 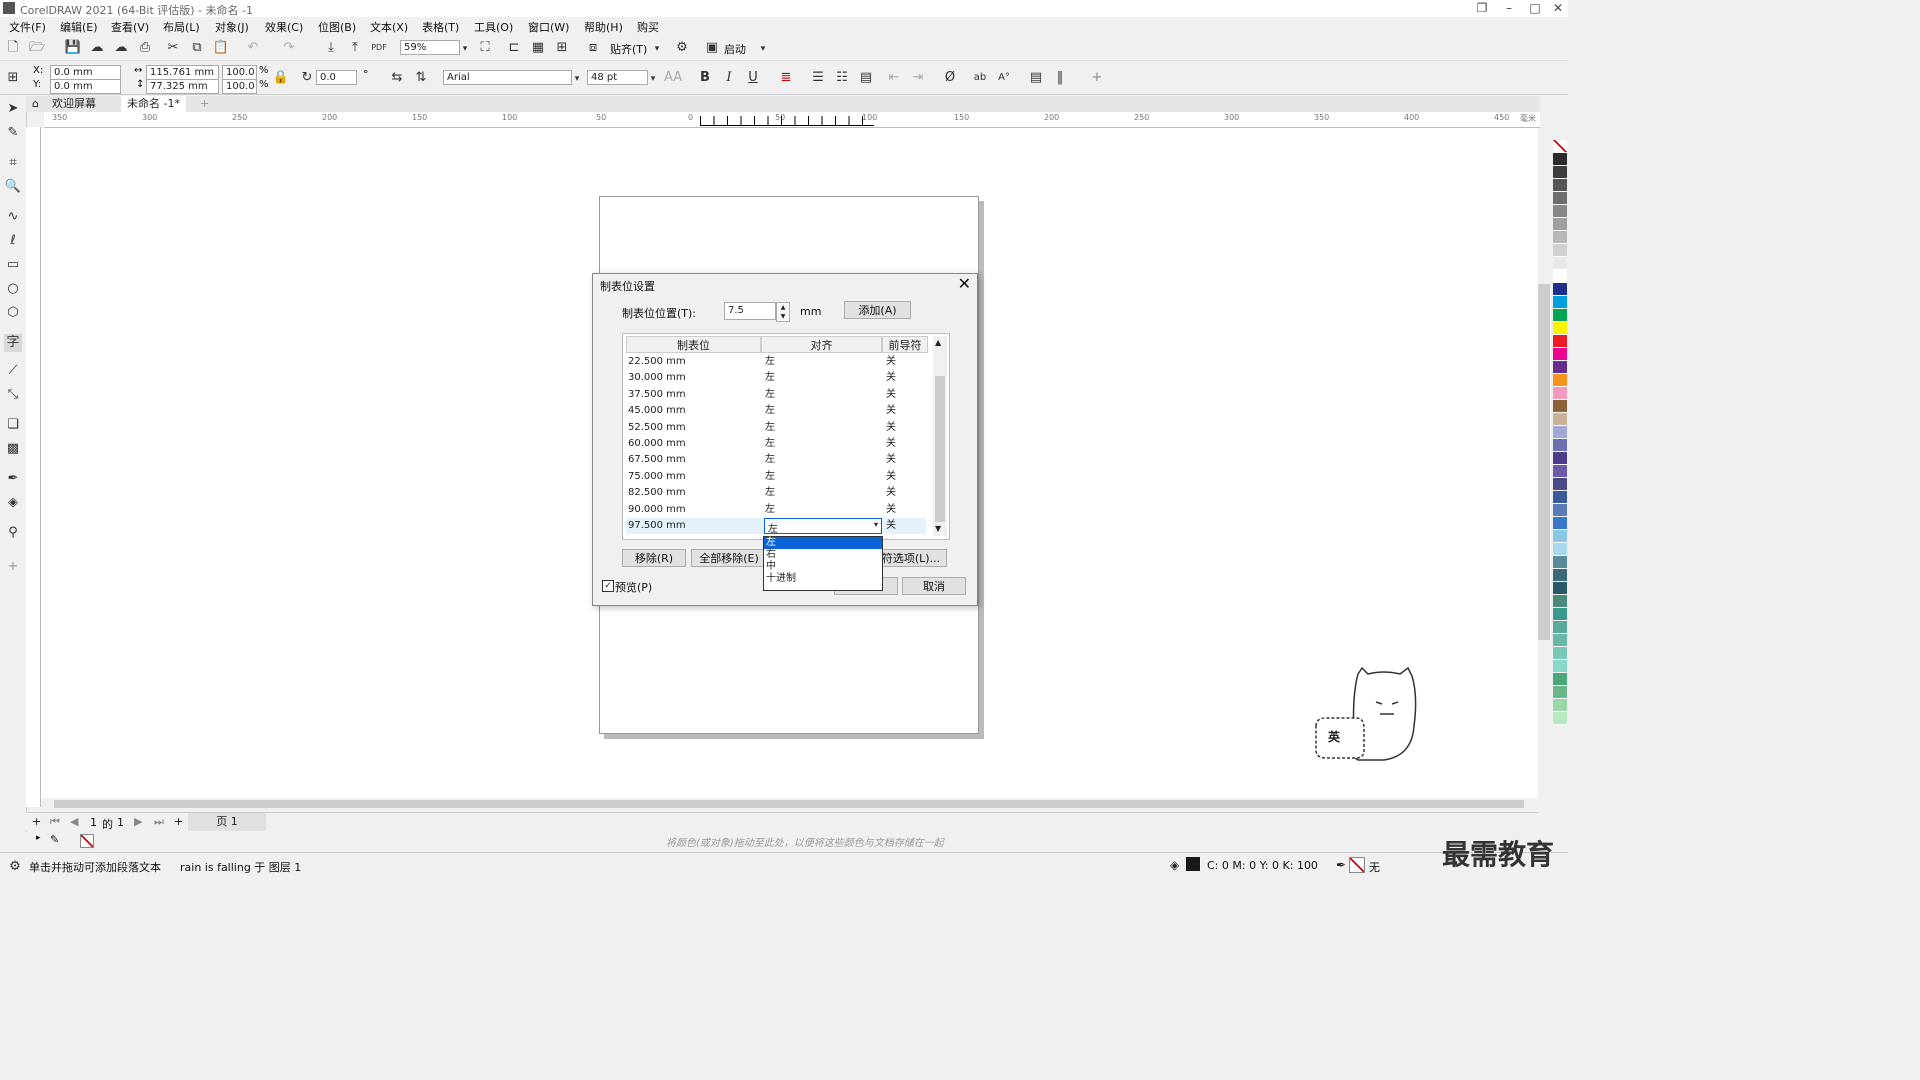 What do you see at coordinates (493, 27) in the screenshot?
I see `menu-tools: 工具(O)` at bounding box center [493, 27].